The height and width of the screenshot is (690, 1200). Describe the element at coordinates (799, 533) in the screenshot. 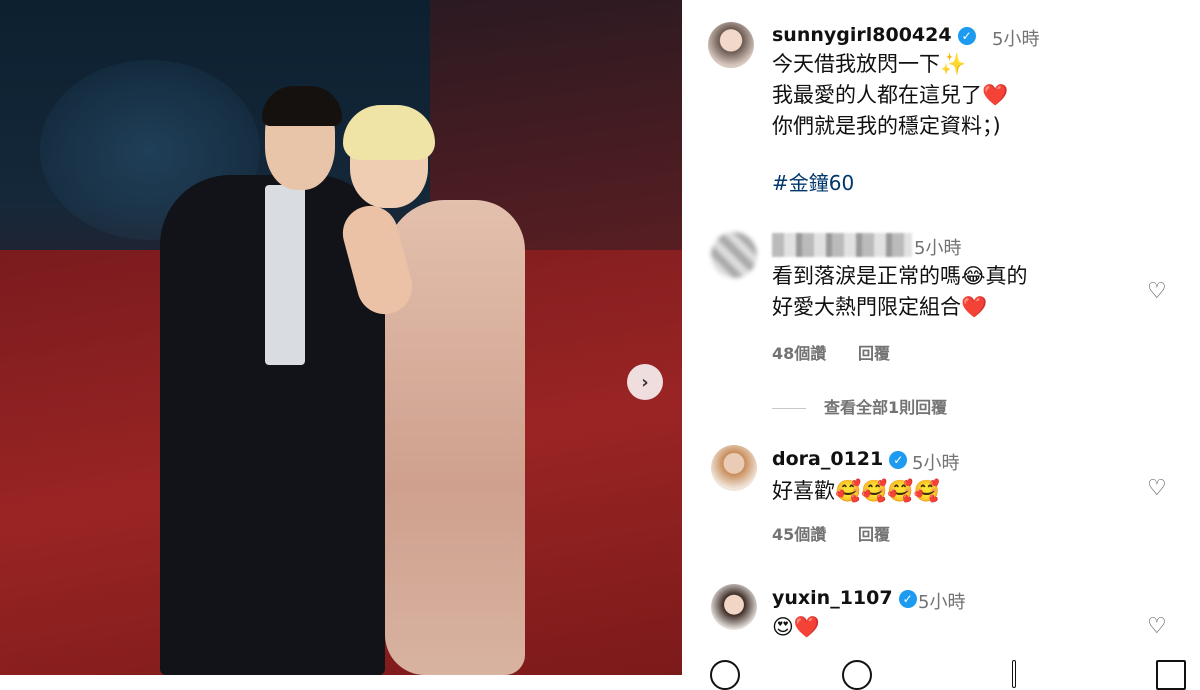

I see `comment-likes: 45個讚` at that location.